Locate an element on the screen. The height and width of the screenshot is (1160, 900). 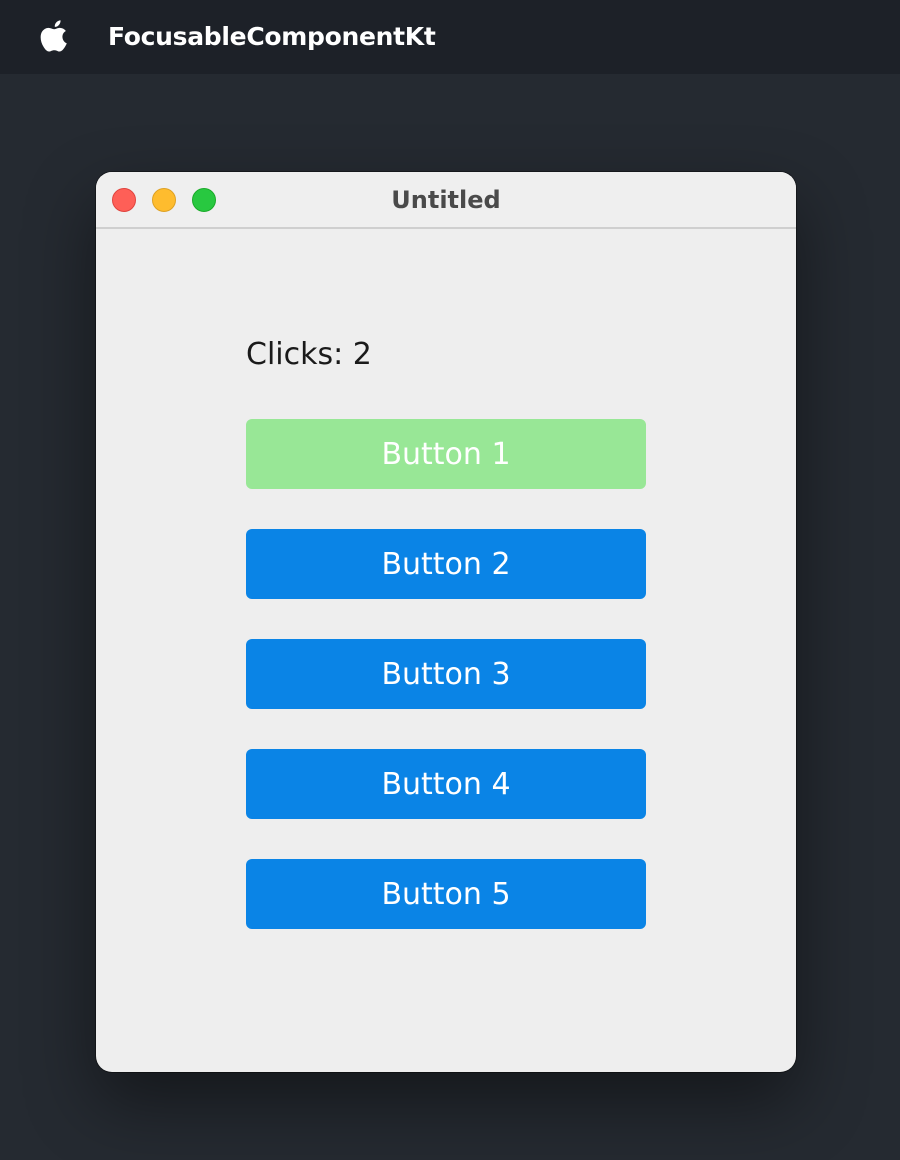
clicks-counter-label: Clicks: 2 is located at coordinates (309, 354).